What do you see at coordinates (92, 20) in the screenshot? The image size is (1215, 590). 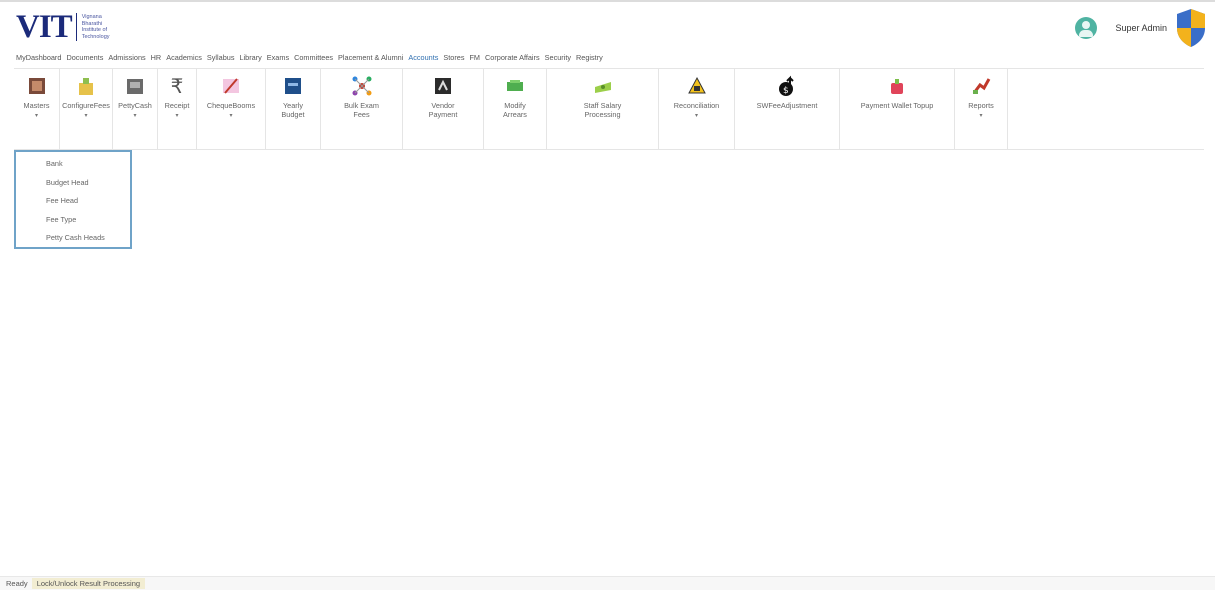 I see `logo-line: Vignana Bharathi` at bounding box center [92, 20].